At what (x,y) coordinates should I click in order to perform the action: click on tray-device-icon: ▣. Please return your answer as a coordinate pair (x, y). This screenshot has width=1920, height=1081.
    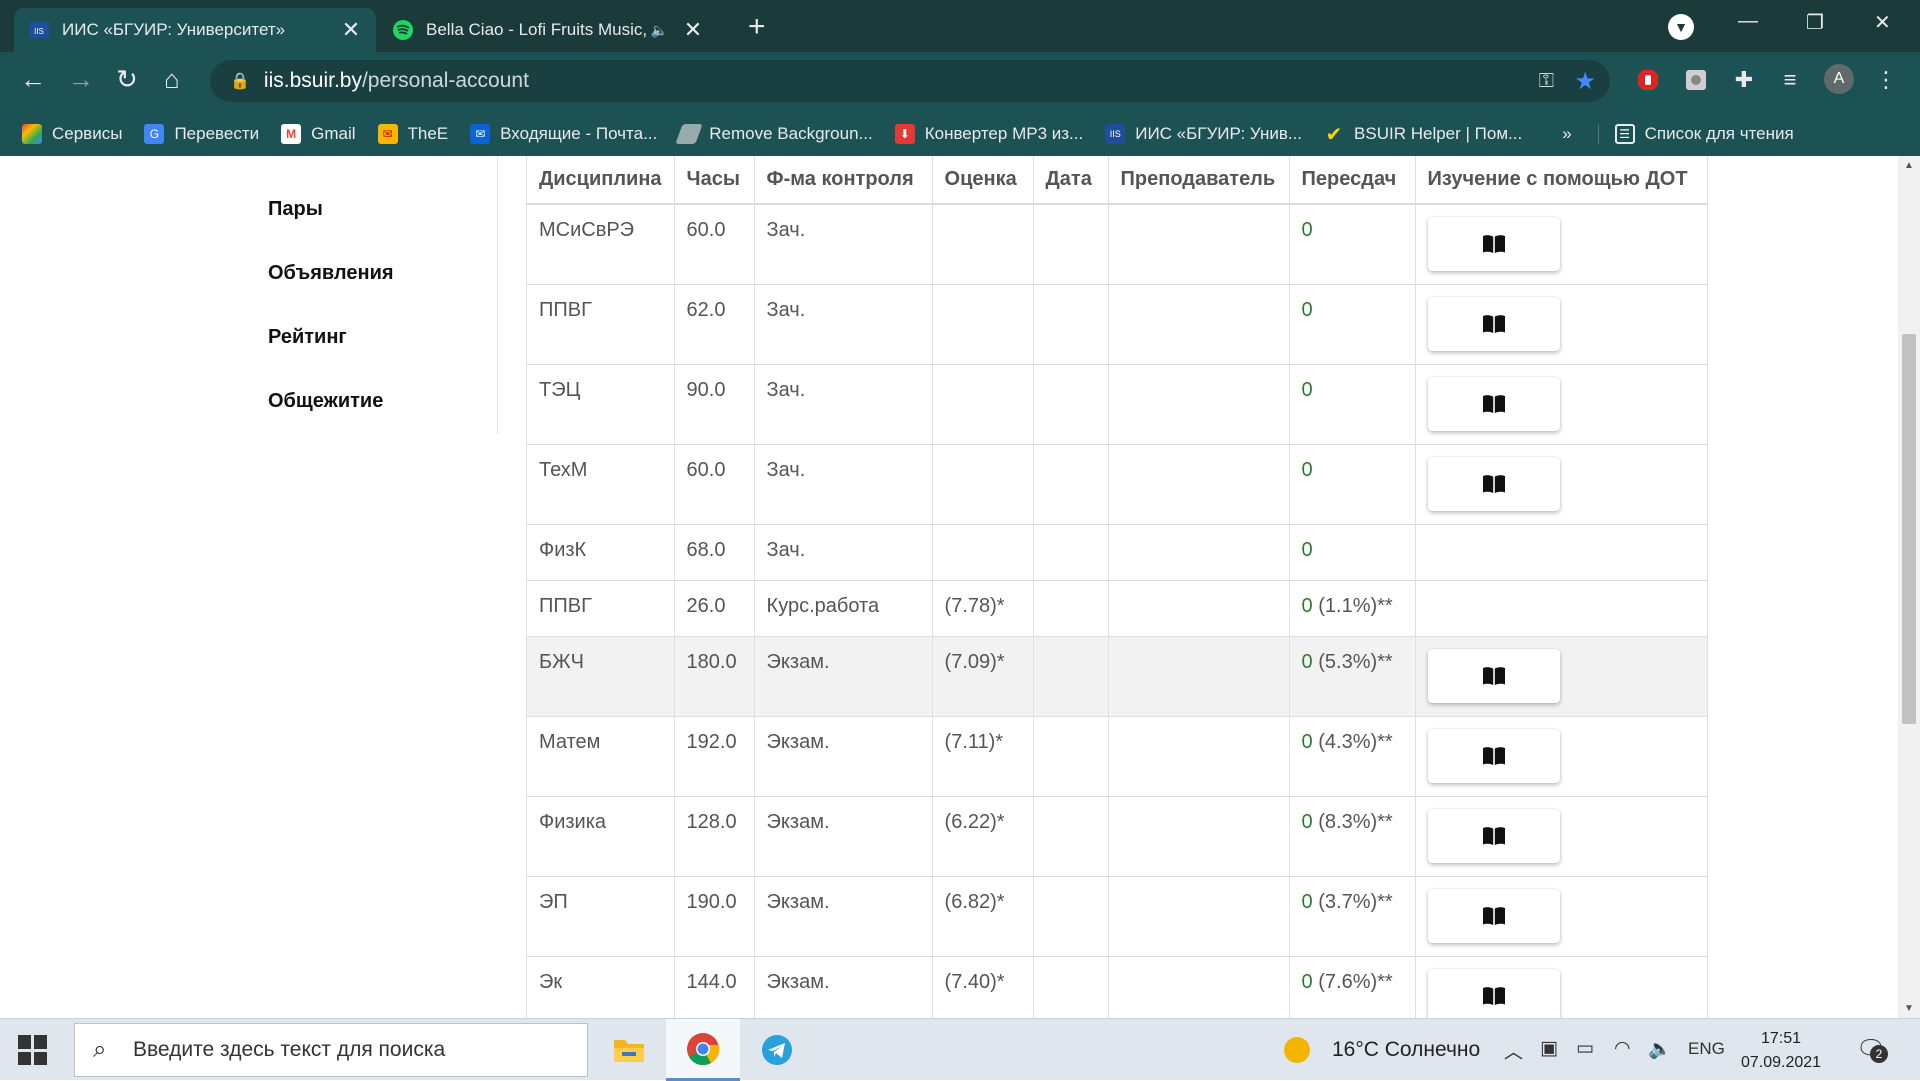
    Looking at the image, I should click on (1549, 1048).